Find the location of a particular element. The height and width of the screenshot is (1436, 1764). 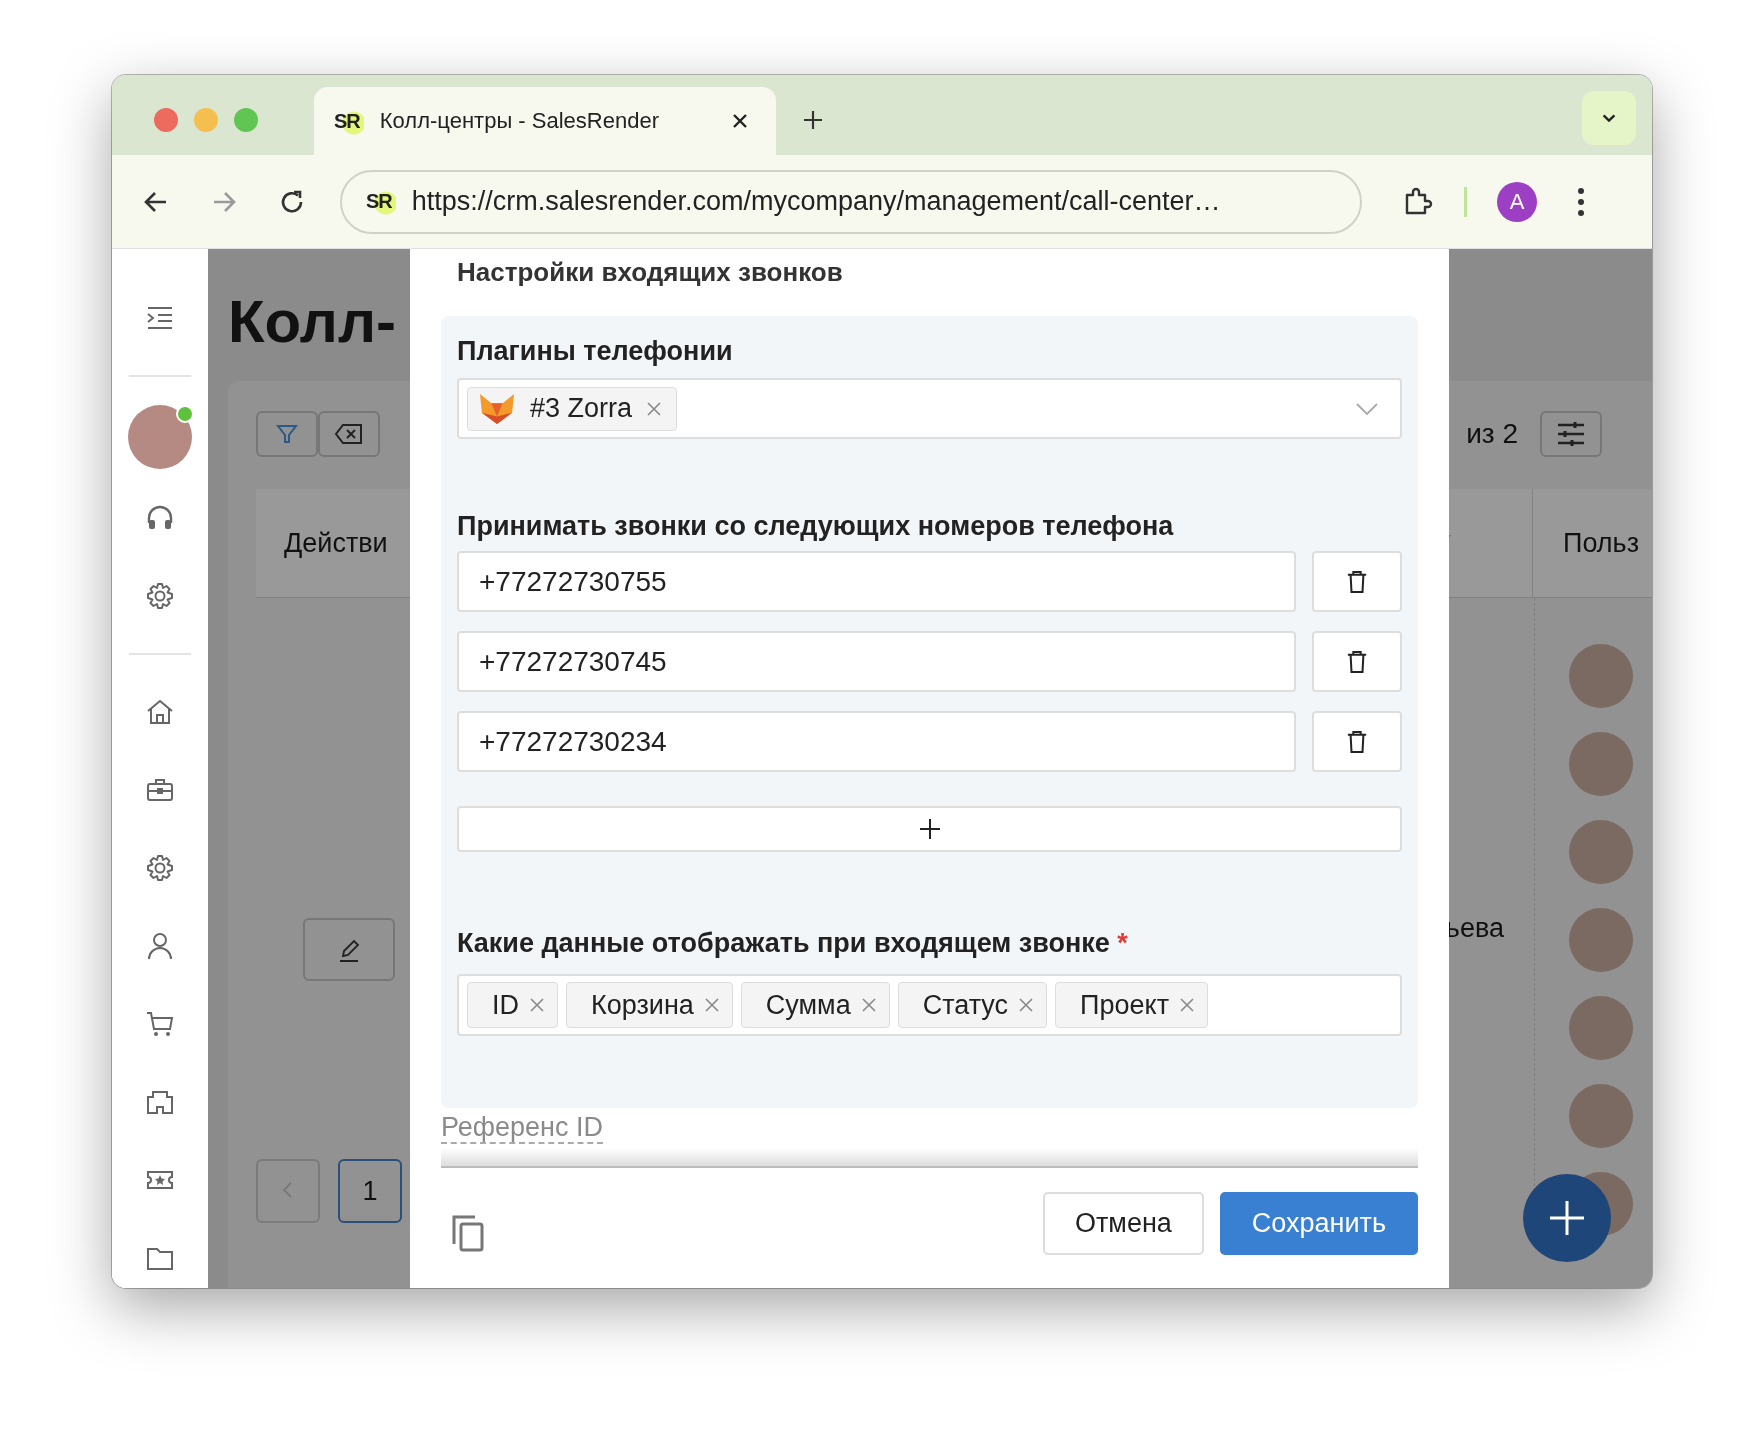

tag-chip: Корзина is located at coordinates (649, 1005).